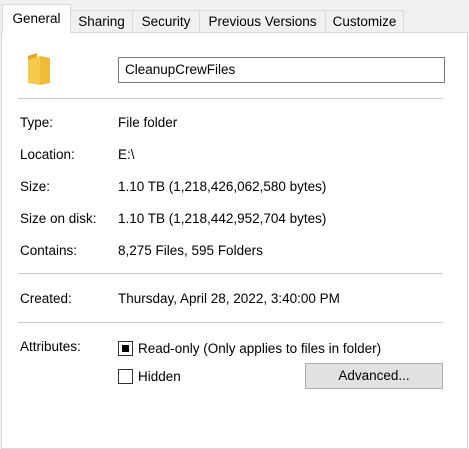  I want to click on size-on-disk-label: Size on disk:, so click(58, 218).